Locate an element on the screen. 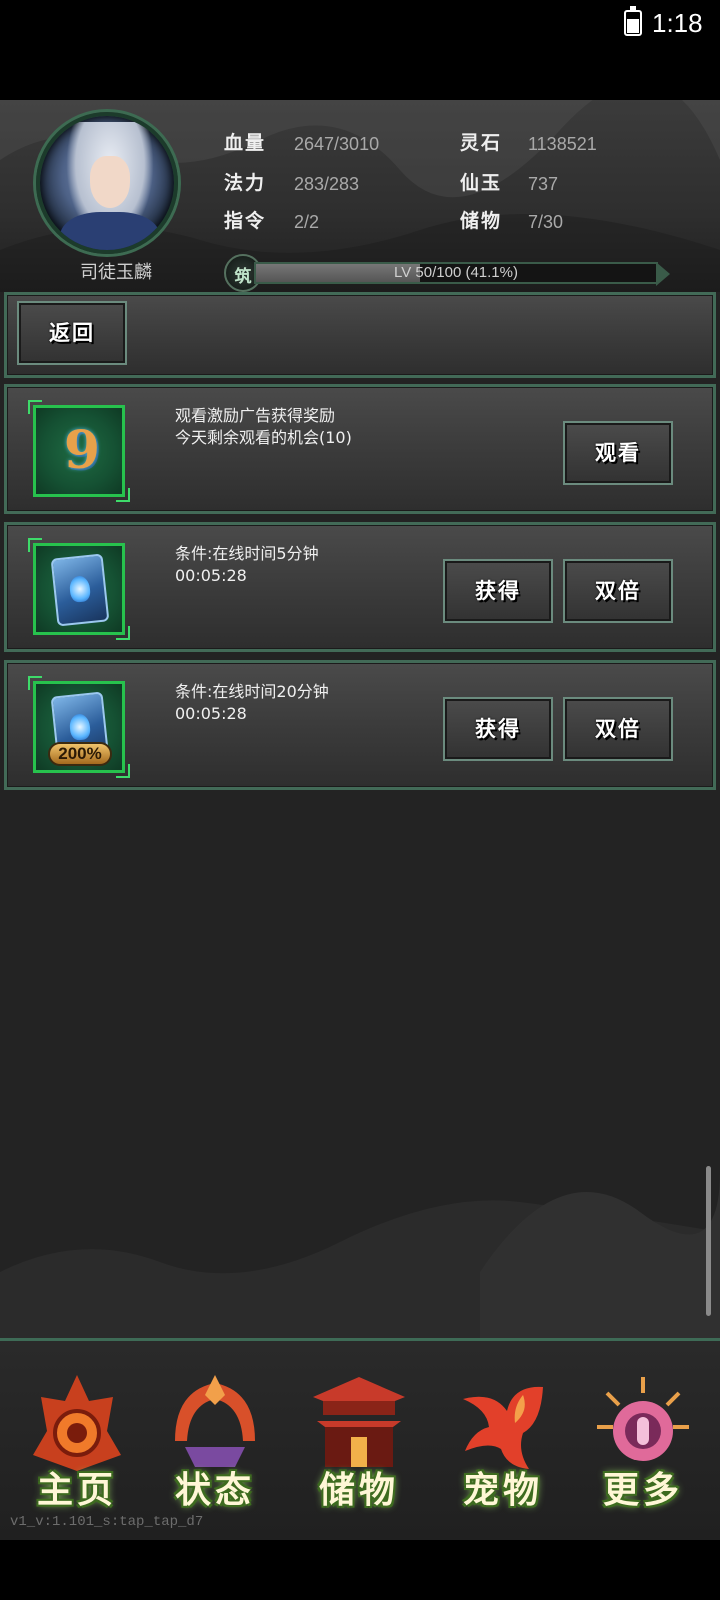 This screenshot has width=720, height=1600. reward-20min-condition: 条件:在线时间20分钟 is located at coordinates (252, 691).